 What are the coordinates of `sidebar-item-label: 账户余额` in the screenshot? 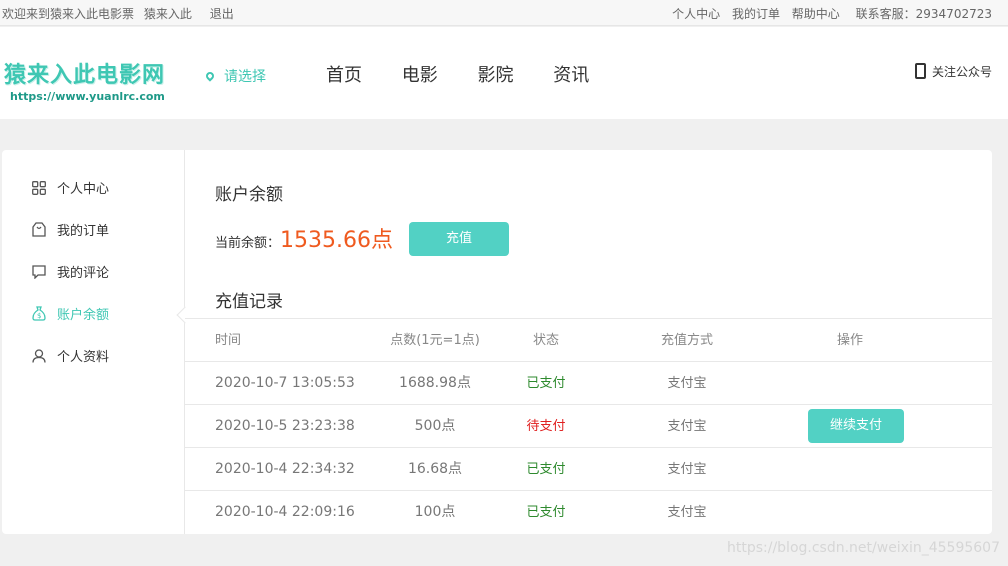 It's located at (83, 315).